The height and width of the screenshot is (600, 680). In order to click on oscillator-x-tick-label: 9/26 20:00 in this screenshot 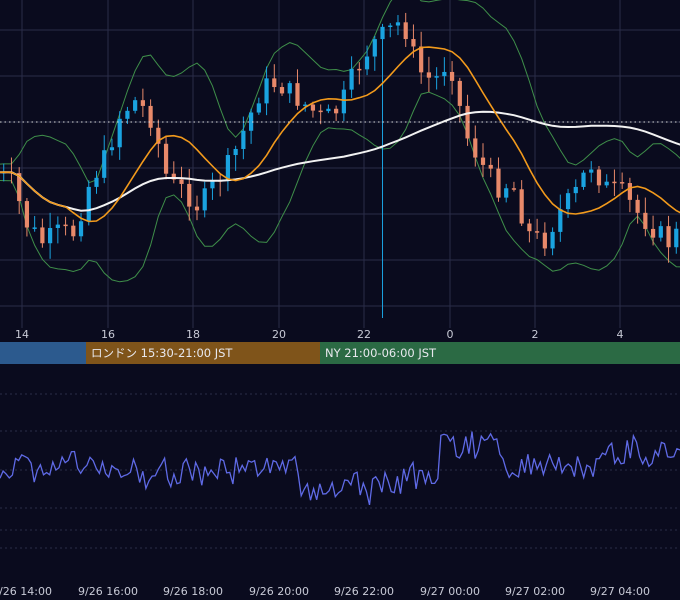, I will do `click(279, 591)`.